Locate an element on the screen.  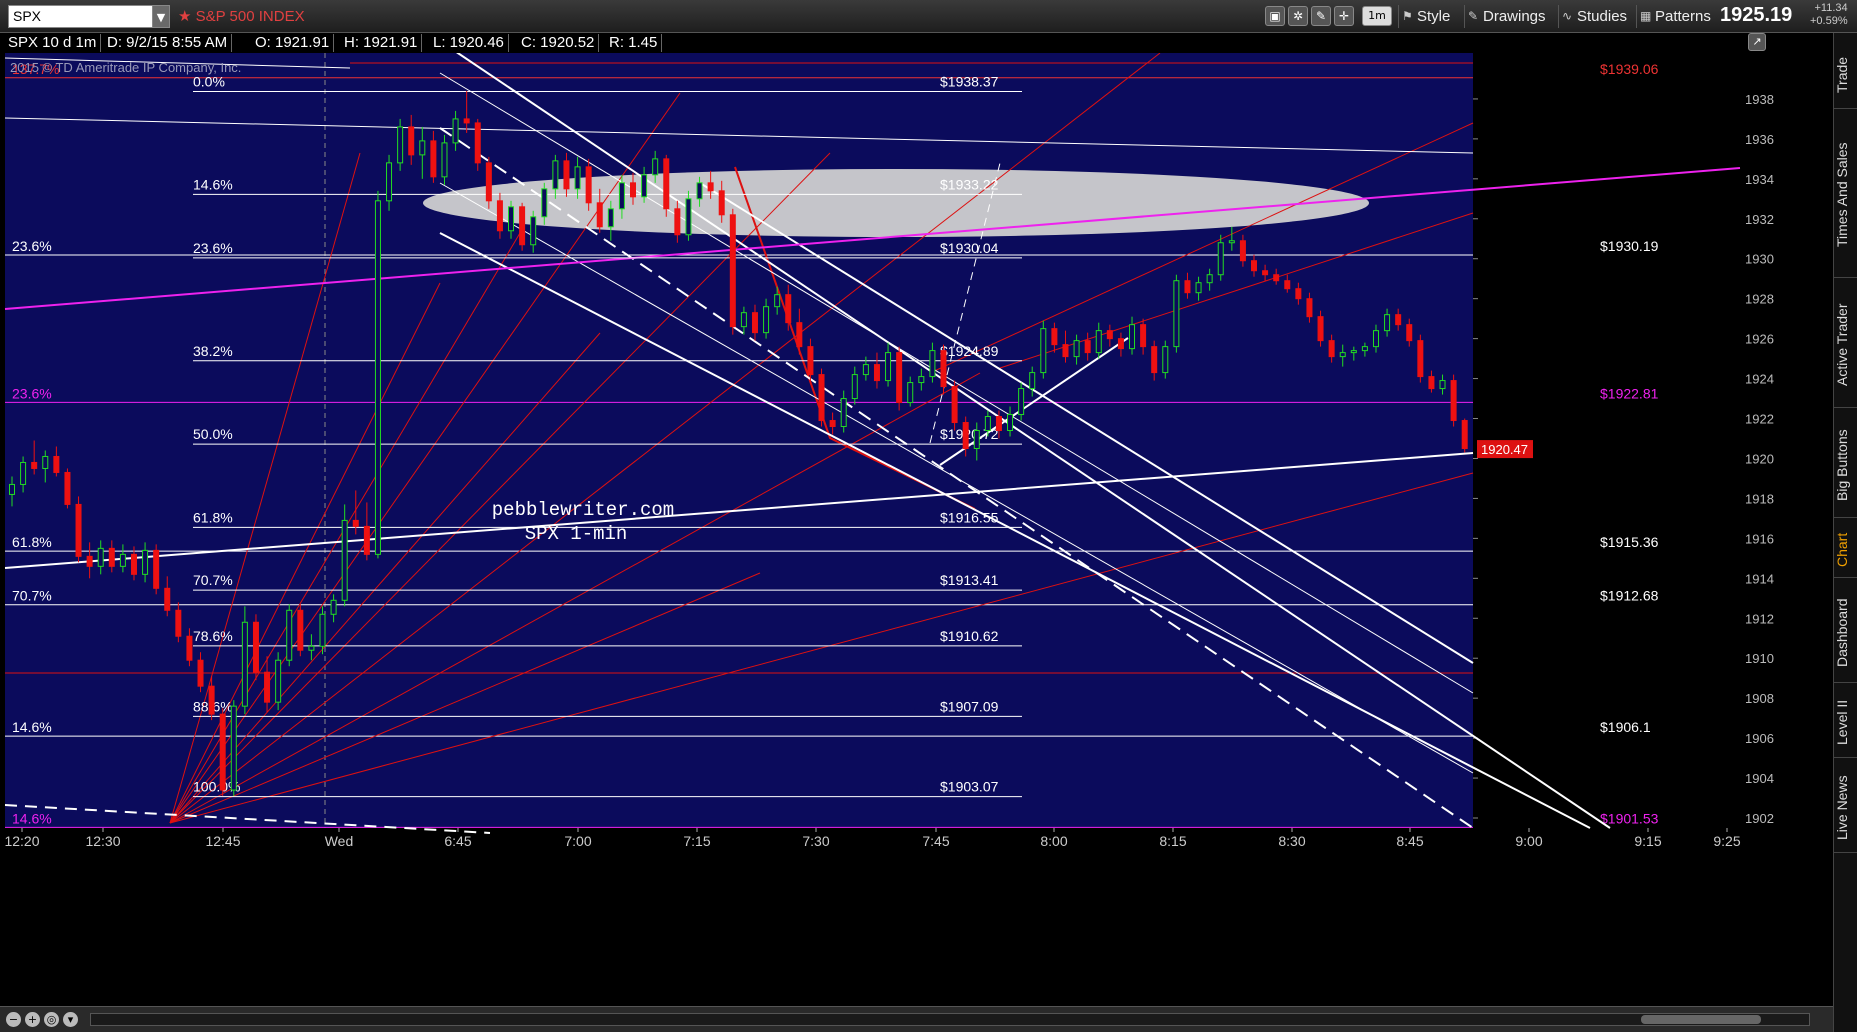
horizontal-scrollbar is located at coordinates (950, 1019).